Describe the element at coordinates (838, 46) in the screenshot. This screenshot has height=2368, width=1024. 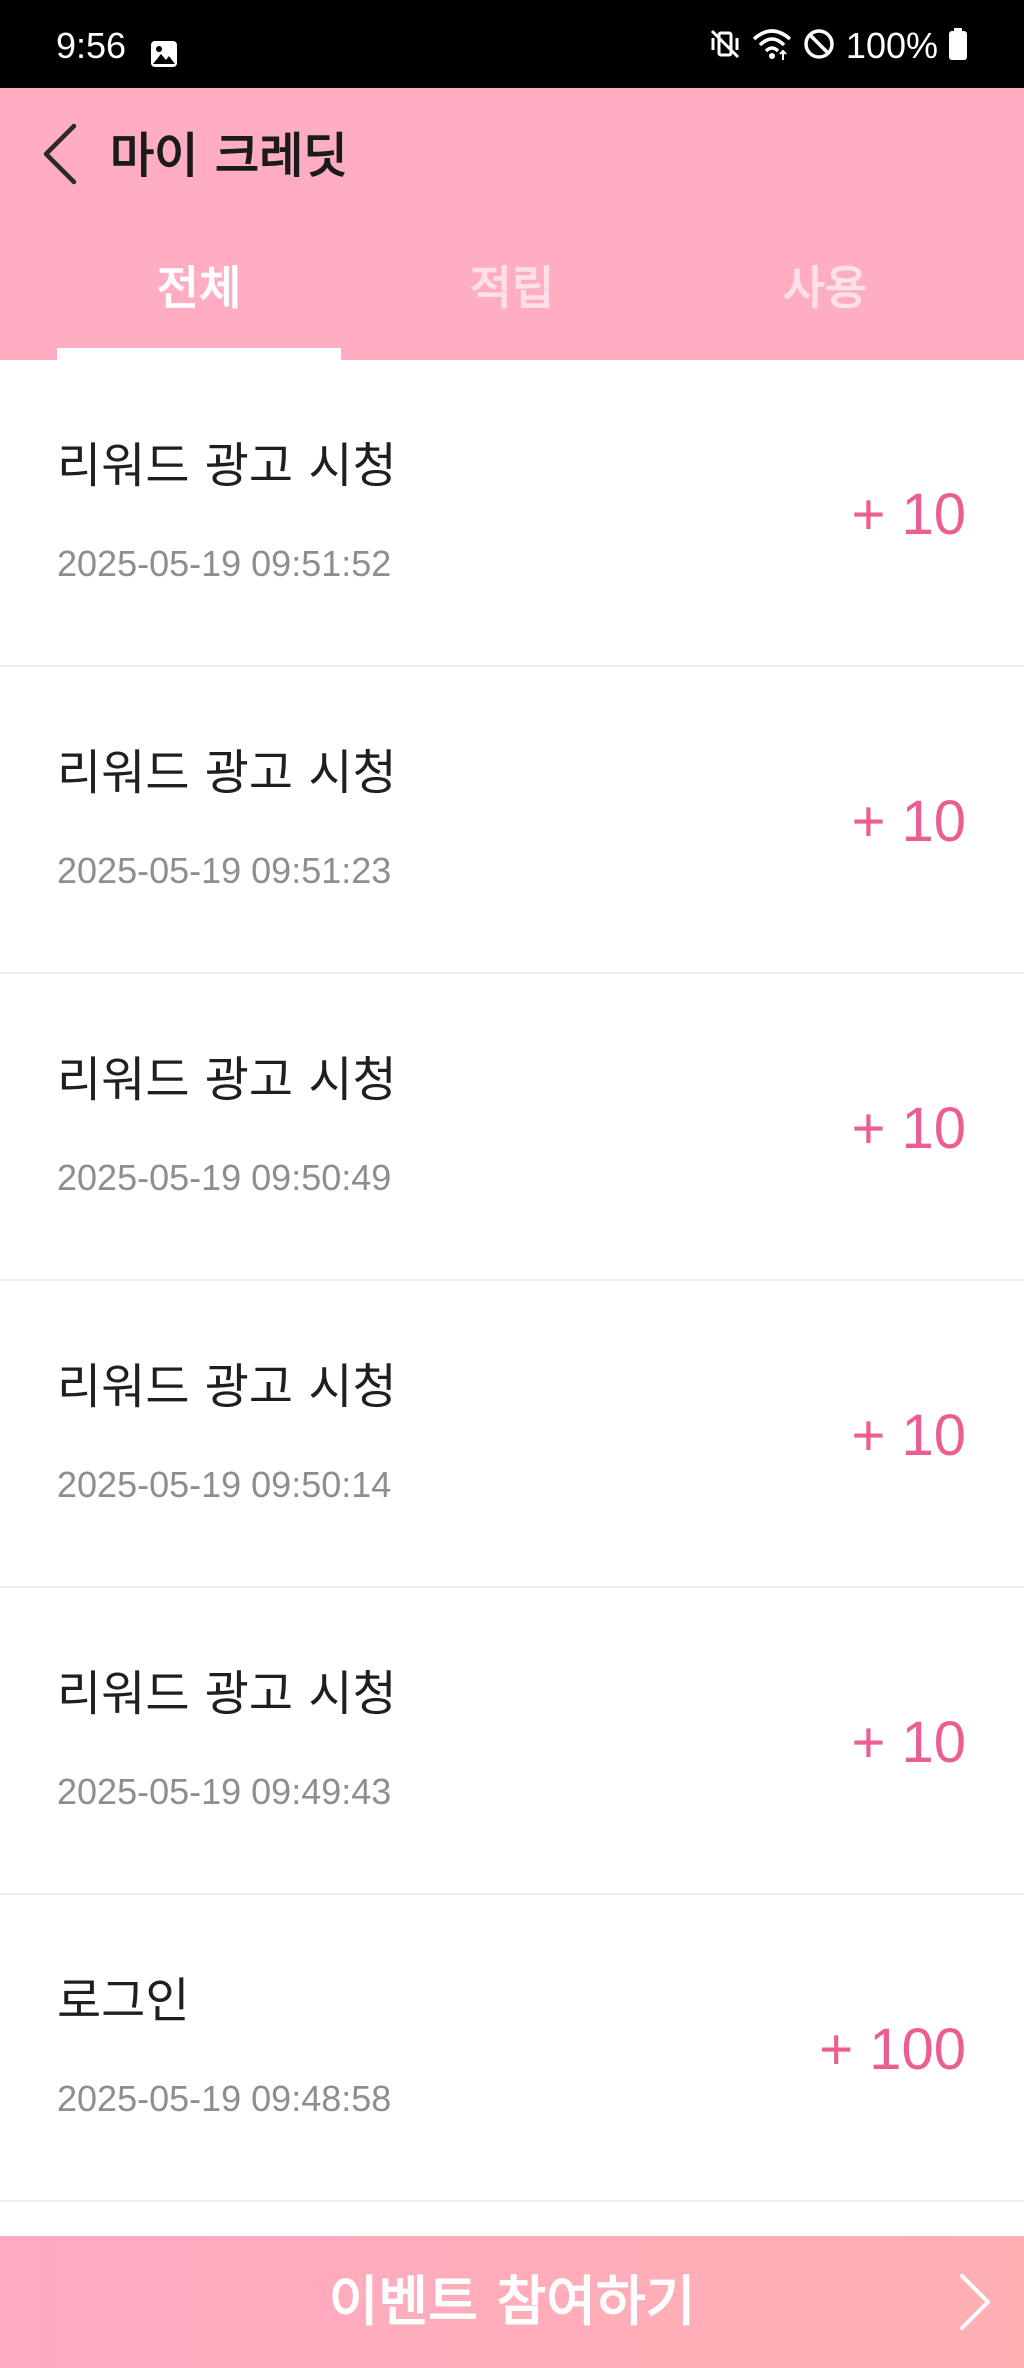
I see `status-icons: 100%` at that location.